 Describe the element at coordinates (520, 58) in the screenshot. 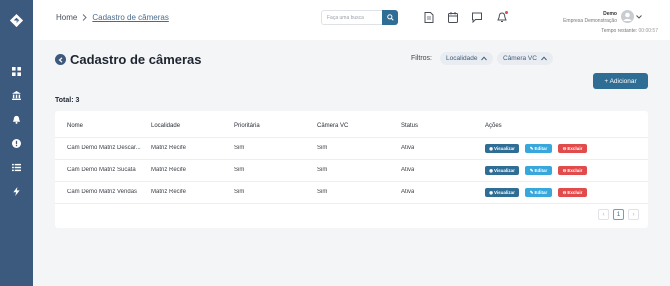

I see `filter-label: Câmera VC` at that location.